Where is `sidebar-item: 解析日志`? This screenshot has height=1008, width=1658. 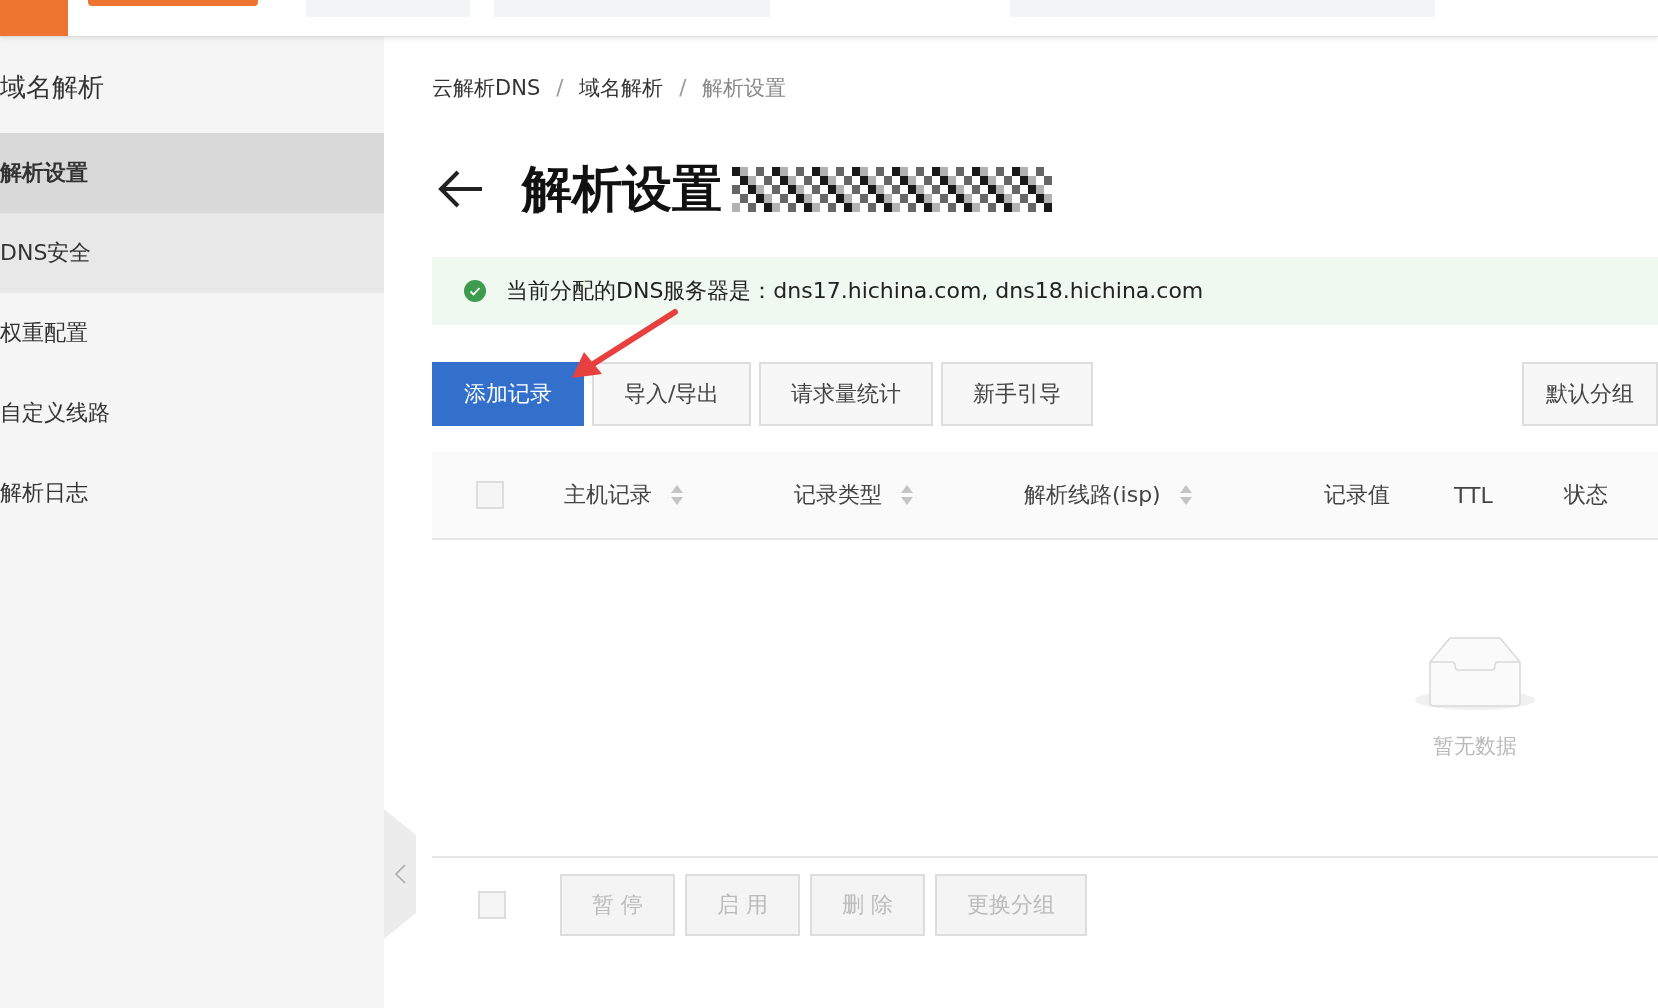 sidebar-item: 解析日志 is located at coordinates (192, 493).